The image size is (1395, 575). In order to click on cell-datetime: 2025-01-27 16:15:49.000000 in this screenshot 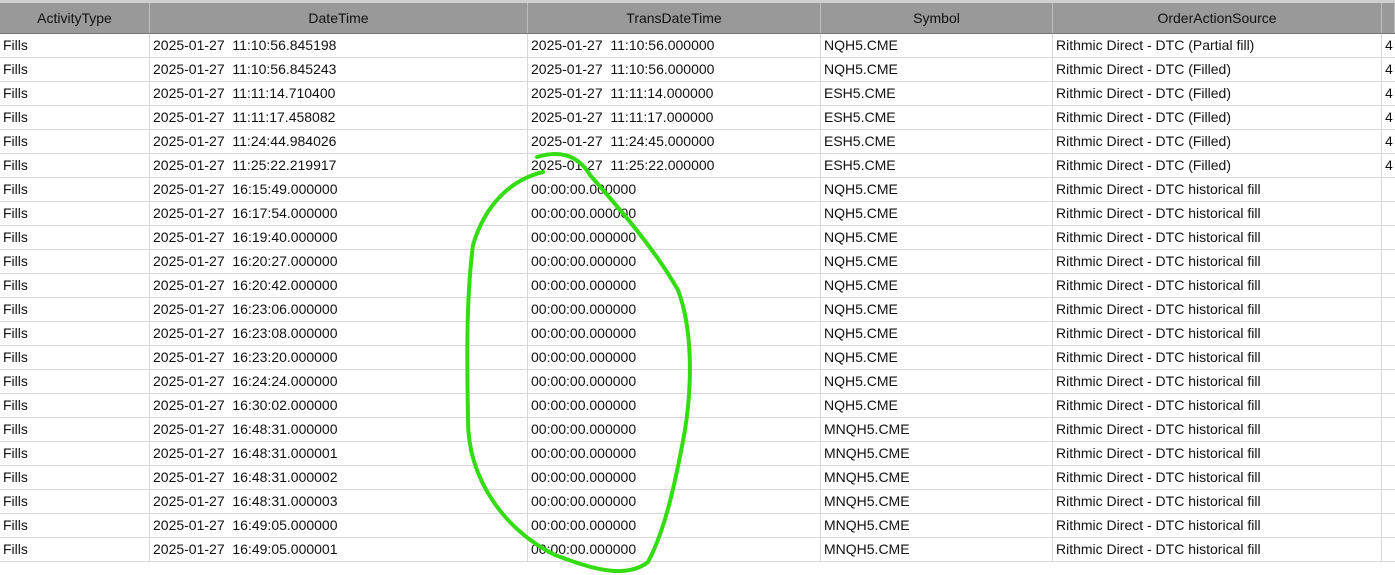, I will do `click(339, 190)`.